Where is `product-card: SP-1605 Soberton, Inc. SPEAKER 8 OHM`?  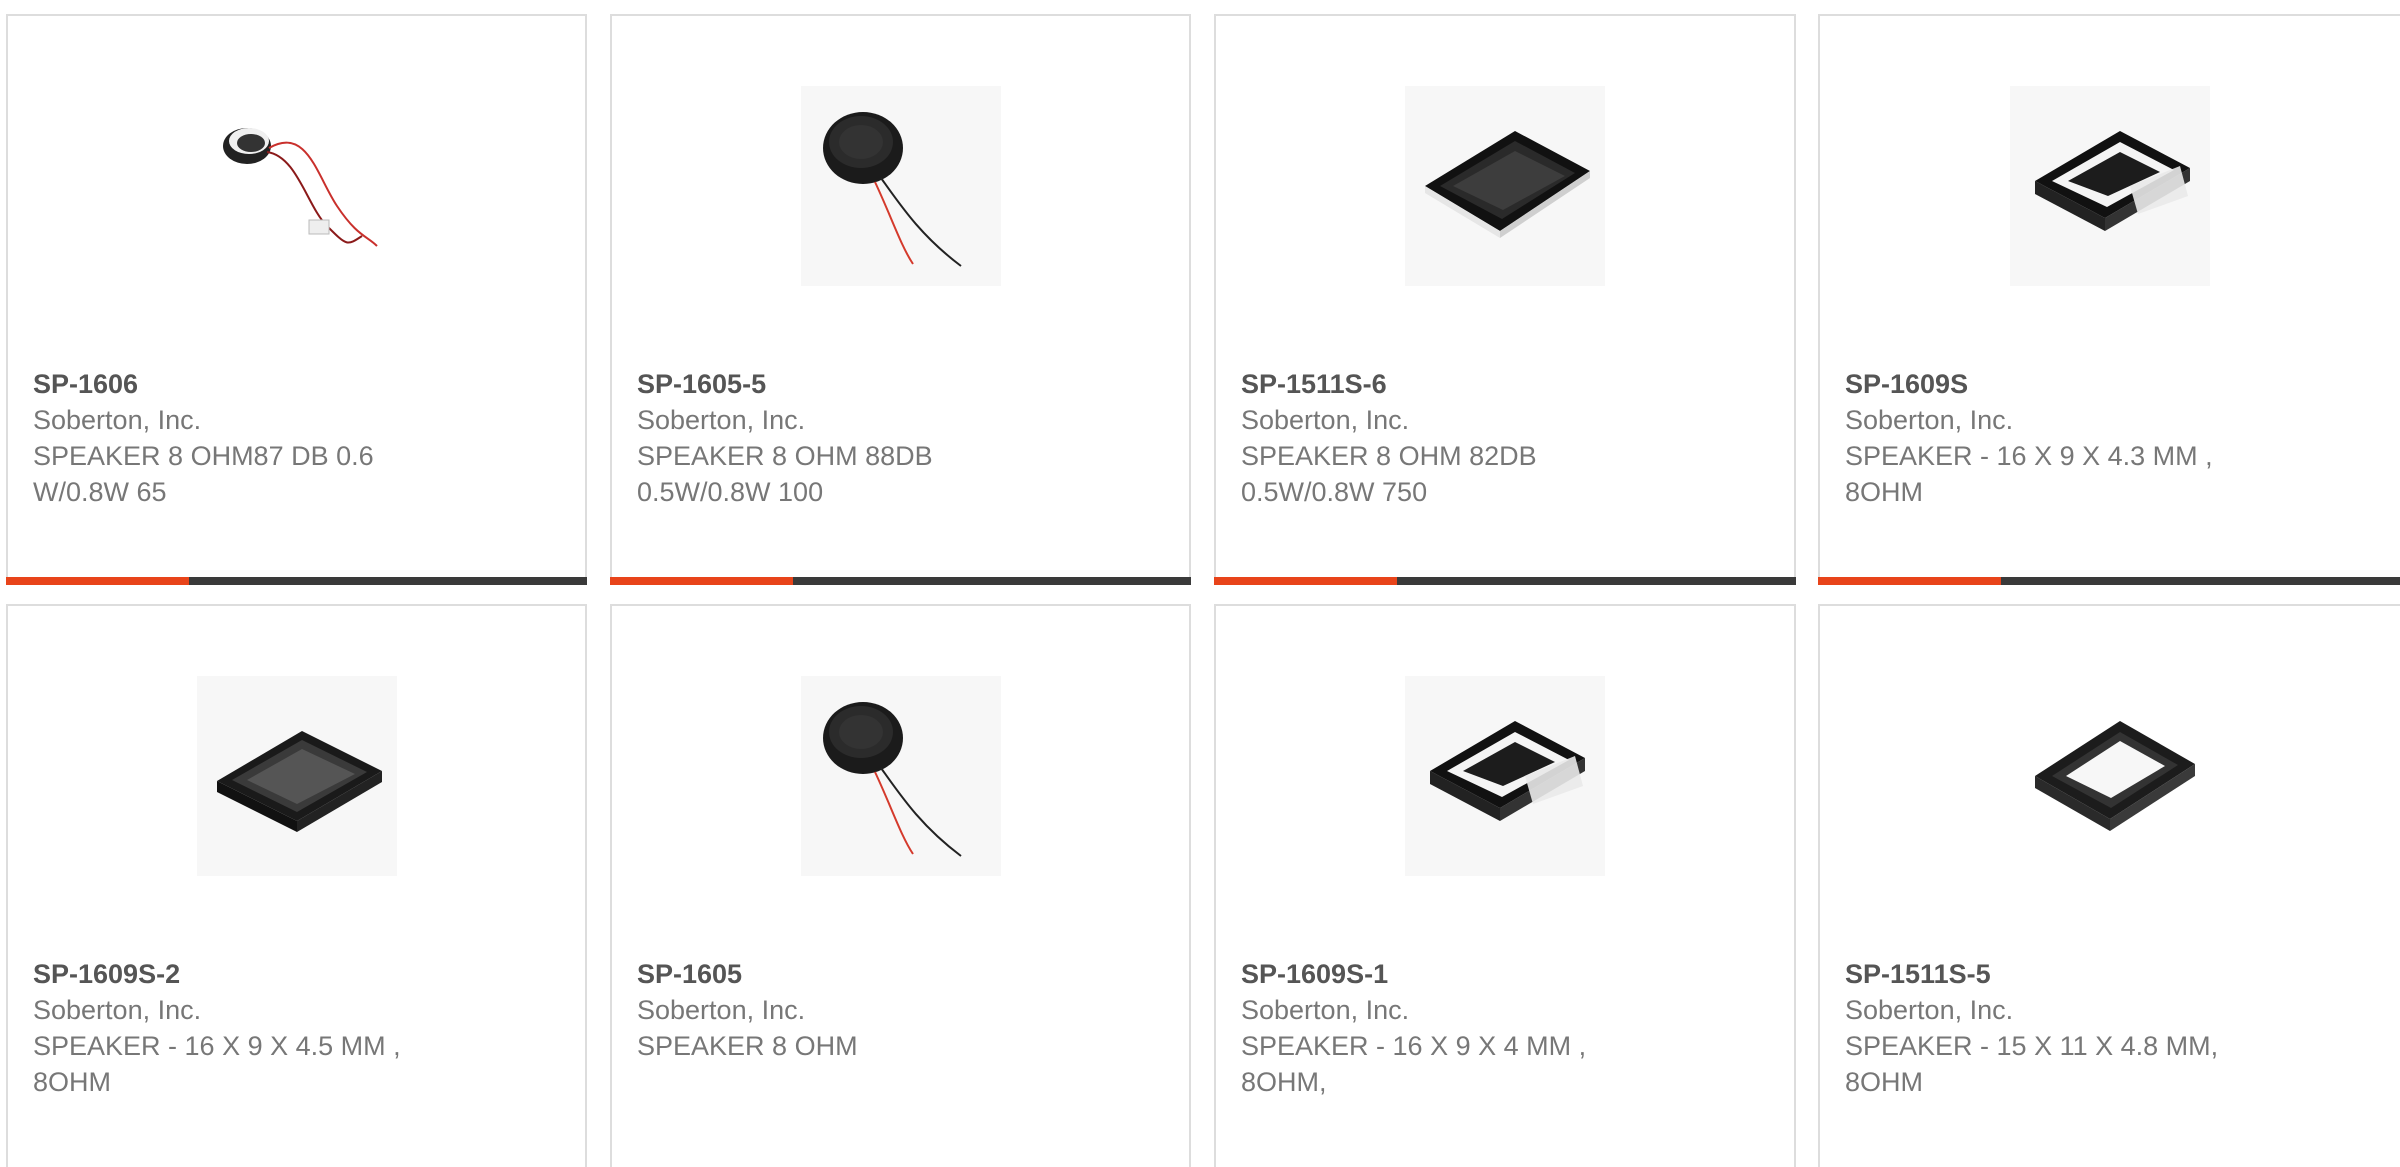 product-card: SP-1605 Soberton, Inc. SPEAKER 8 OHM is located at coordinates (900, 885).